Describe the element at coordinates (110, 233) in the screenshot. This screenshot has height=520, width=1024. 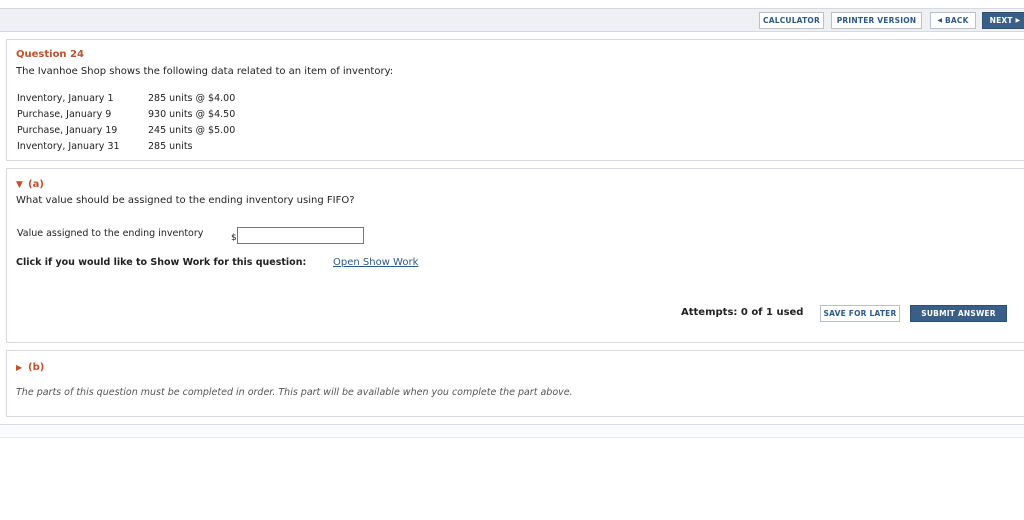
I see `ending-inventory-label: Value assigned to the ending inventory` at that location.